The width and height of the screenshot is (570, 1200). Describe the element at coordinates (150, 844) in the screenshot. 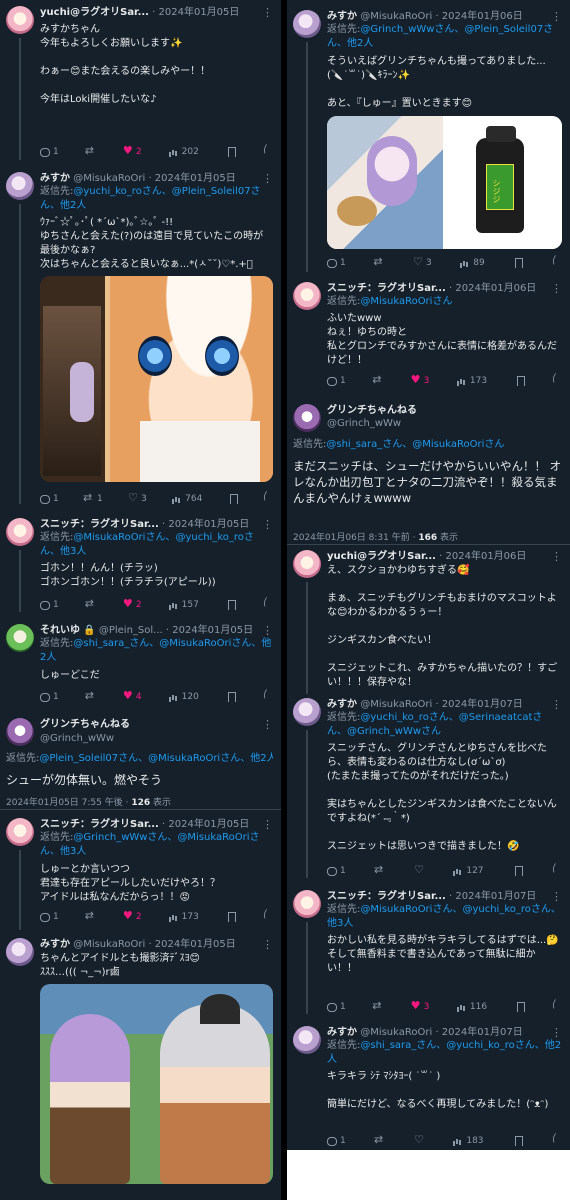

I see `reply-mentions: @Grinch_wWwさん、@MisukaRoOriさん、他3人` at that location.